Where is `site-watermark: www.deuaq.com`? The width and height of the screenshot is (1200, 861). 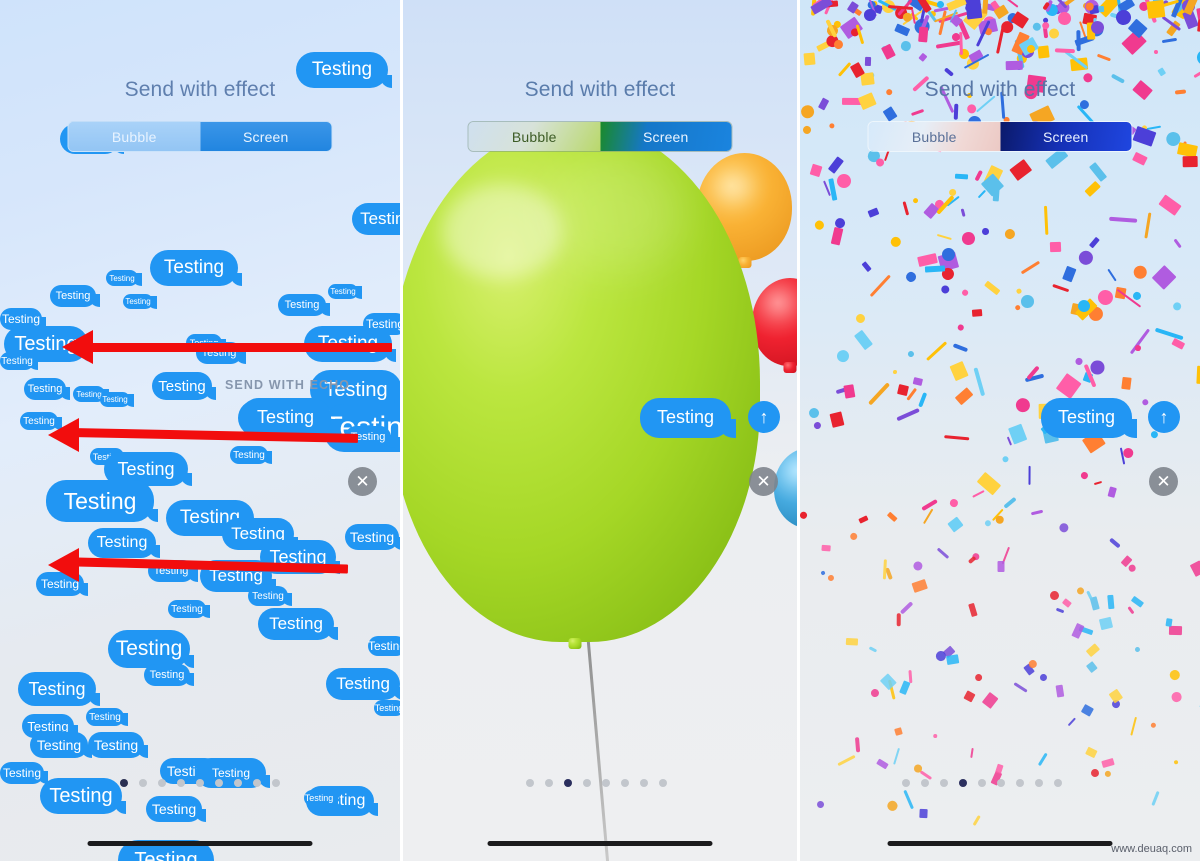
site-watermark: www.deuaq.com is located at coordinates (1151, 849).